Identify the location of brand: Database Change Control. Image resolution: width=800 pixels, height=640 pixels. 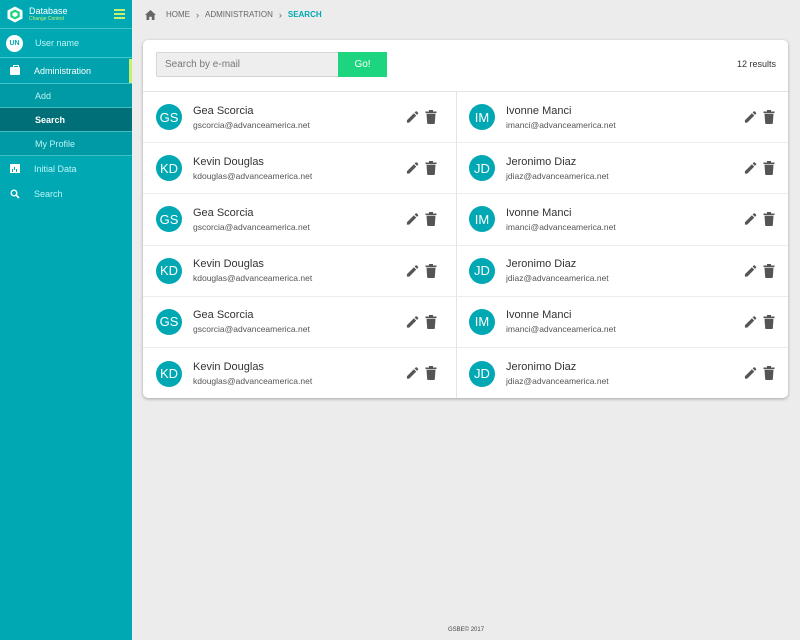
(66, 14).